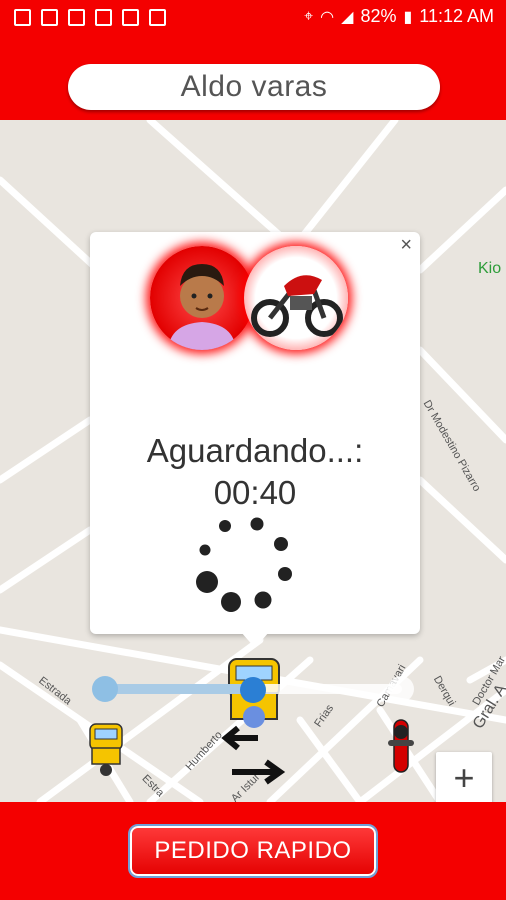  Describe the element at coordinates (297, 306) in the screenshot. I see `motorcycle-image-icon` at that location.